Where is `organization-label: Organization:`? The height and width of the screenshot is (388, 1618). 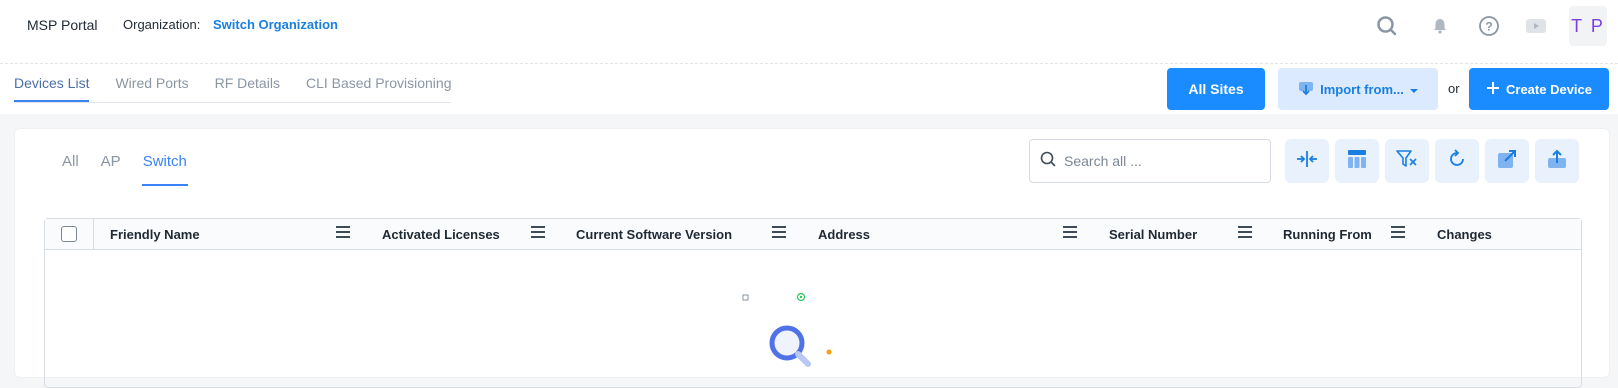
organization-label: Organization: is located at coordinates (162, 24).